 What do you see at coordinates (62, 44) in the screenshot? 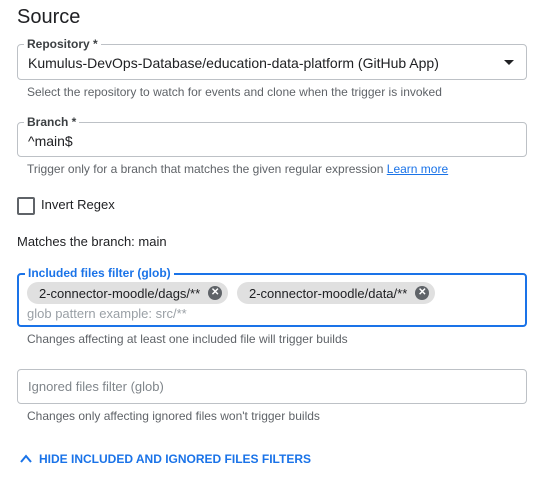
I see `repository-label: Repository *` at bounding box center [62, 44].